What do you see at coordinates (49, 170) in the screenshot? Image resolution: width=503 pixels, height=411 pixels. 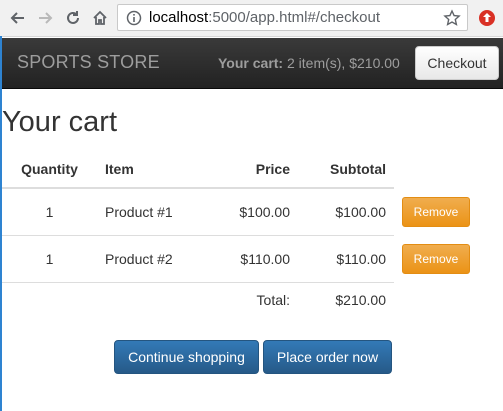 I see `header-quantity: Quantity` at bounding box center [49, 170].